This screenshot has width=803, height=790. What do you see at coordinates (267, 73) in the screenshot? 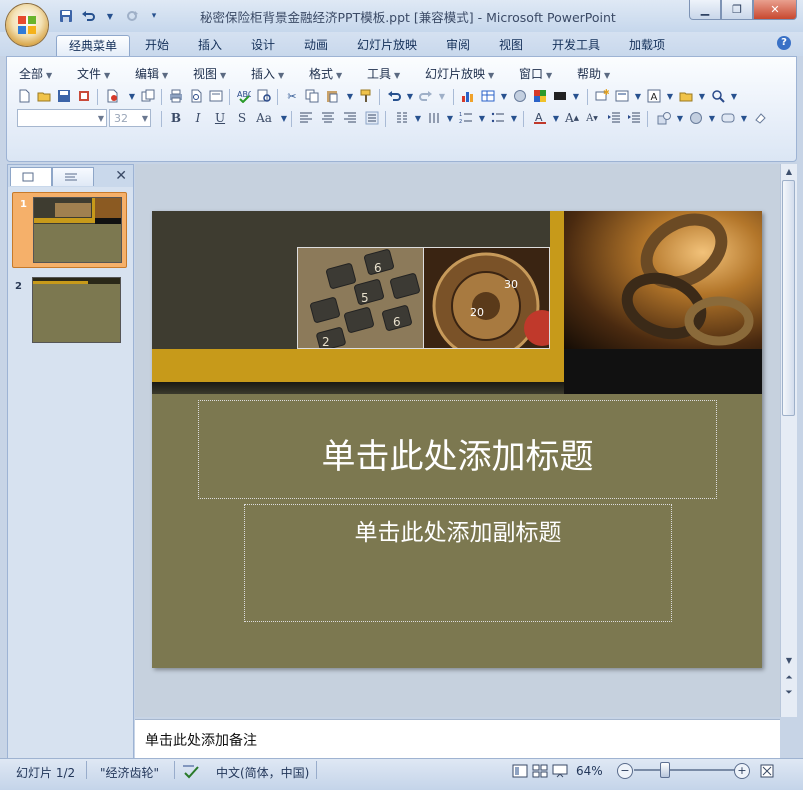
I see `menu-insert: 插入 ▼` at bounding box center [267, 73].